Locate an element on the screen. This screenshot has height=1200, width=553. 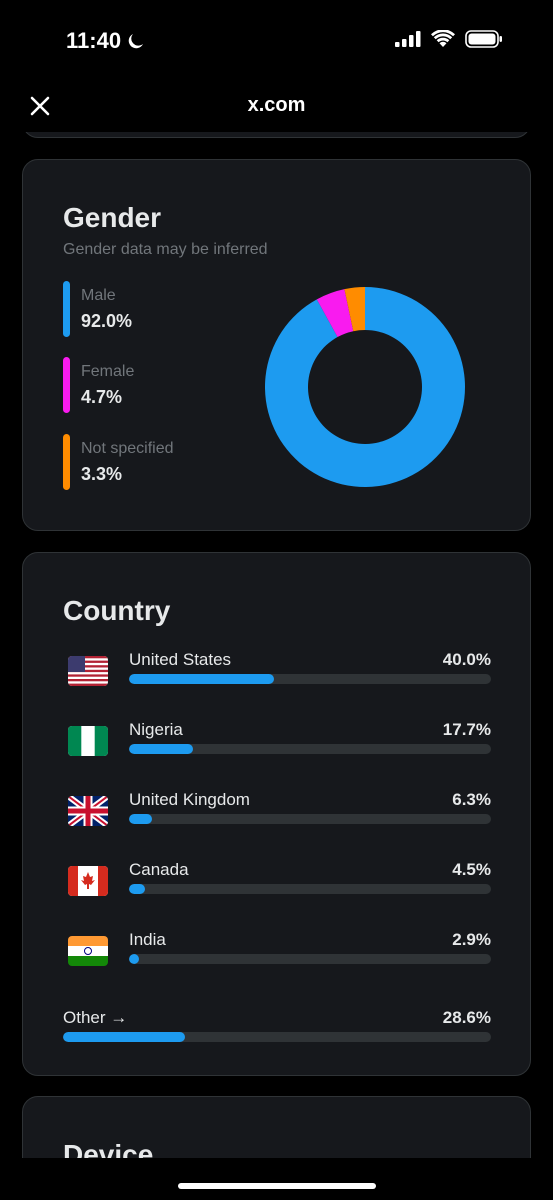
country-row-india: India 2.9% is located at coordinates (277, 955).